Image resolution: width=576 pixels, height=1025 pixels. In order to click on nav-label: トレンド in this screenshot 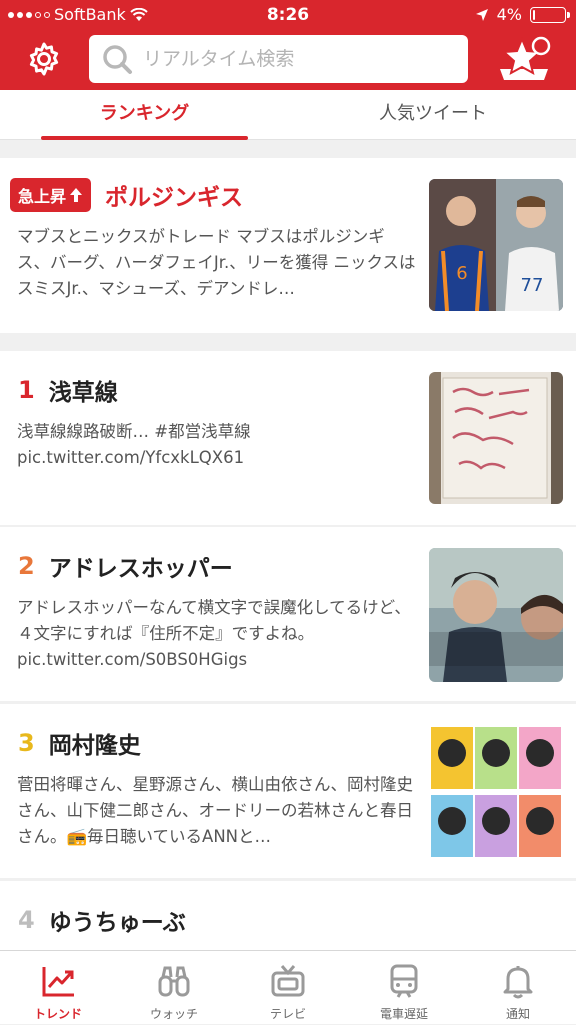, I will do `click(57, 1014)`.